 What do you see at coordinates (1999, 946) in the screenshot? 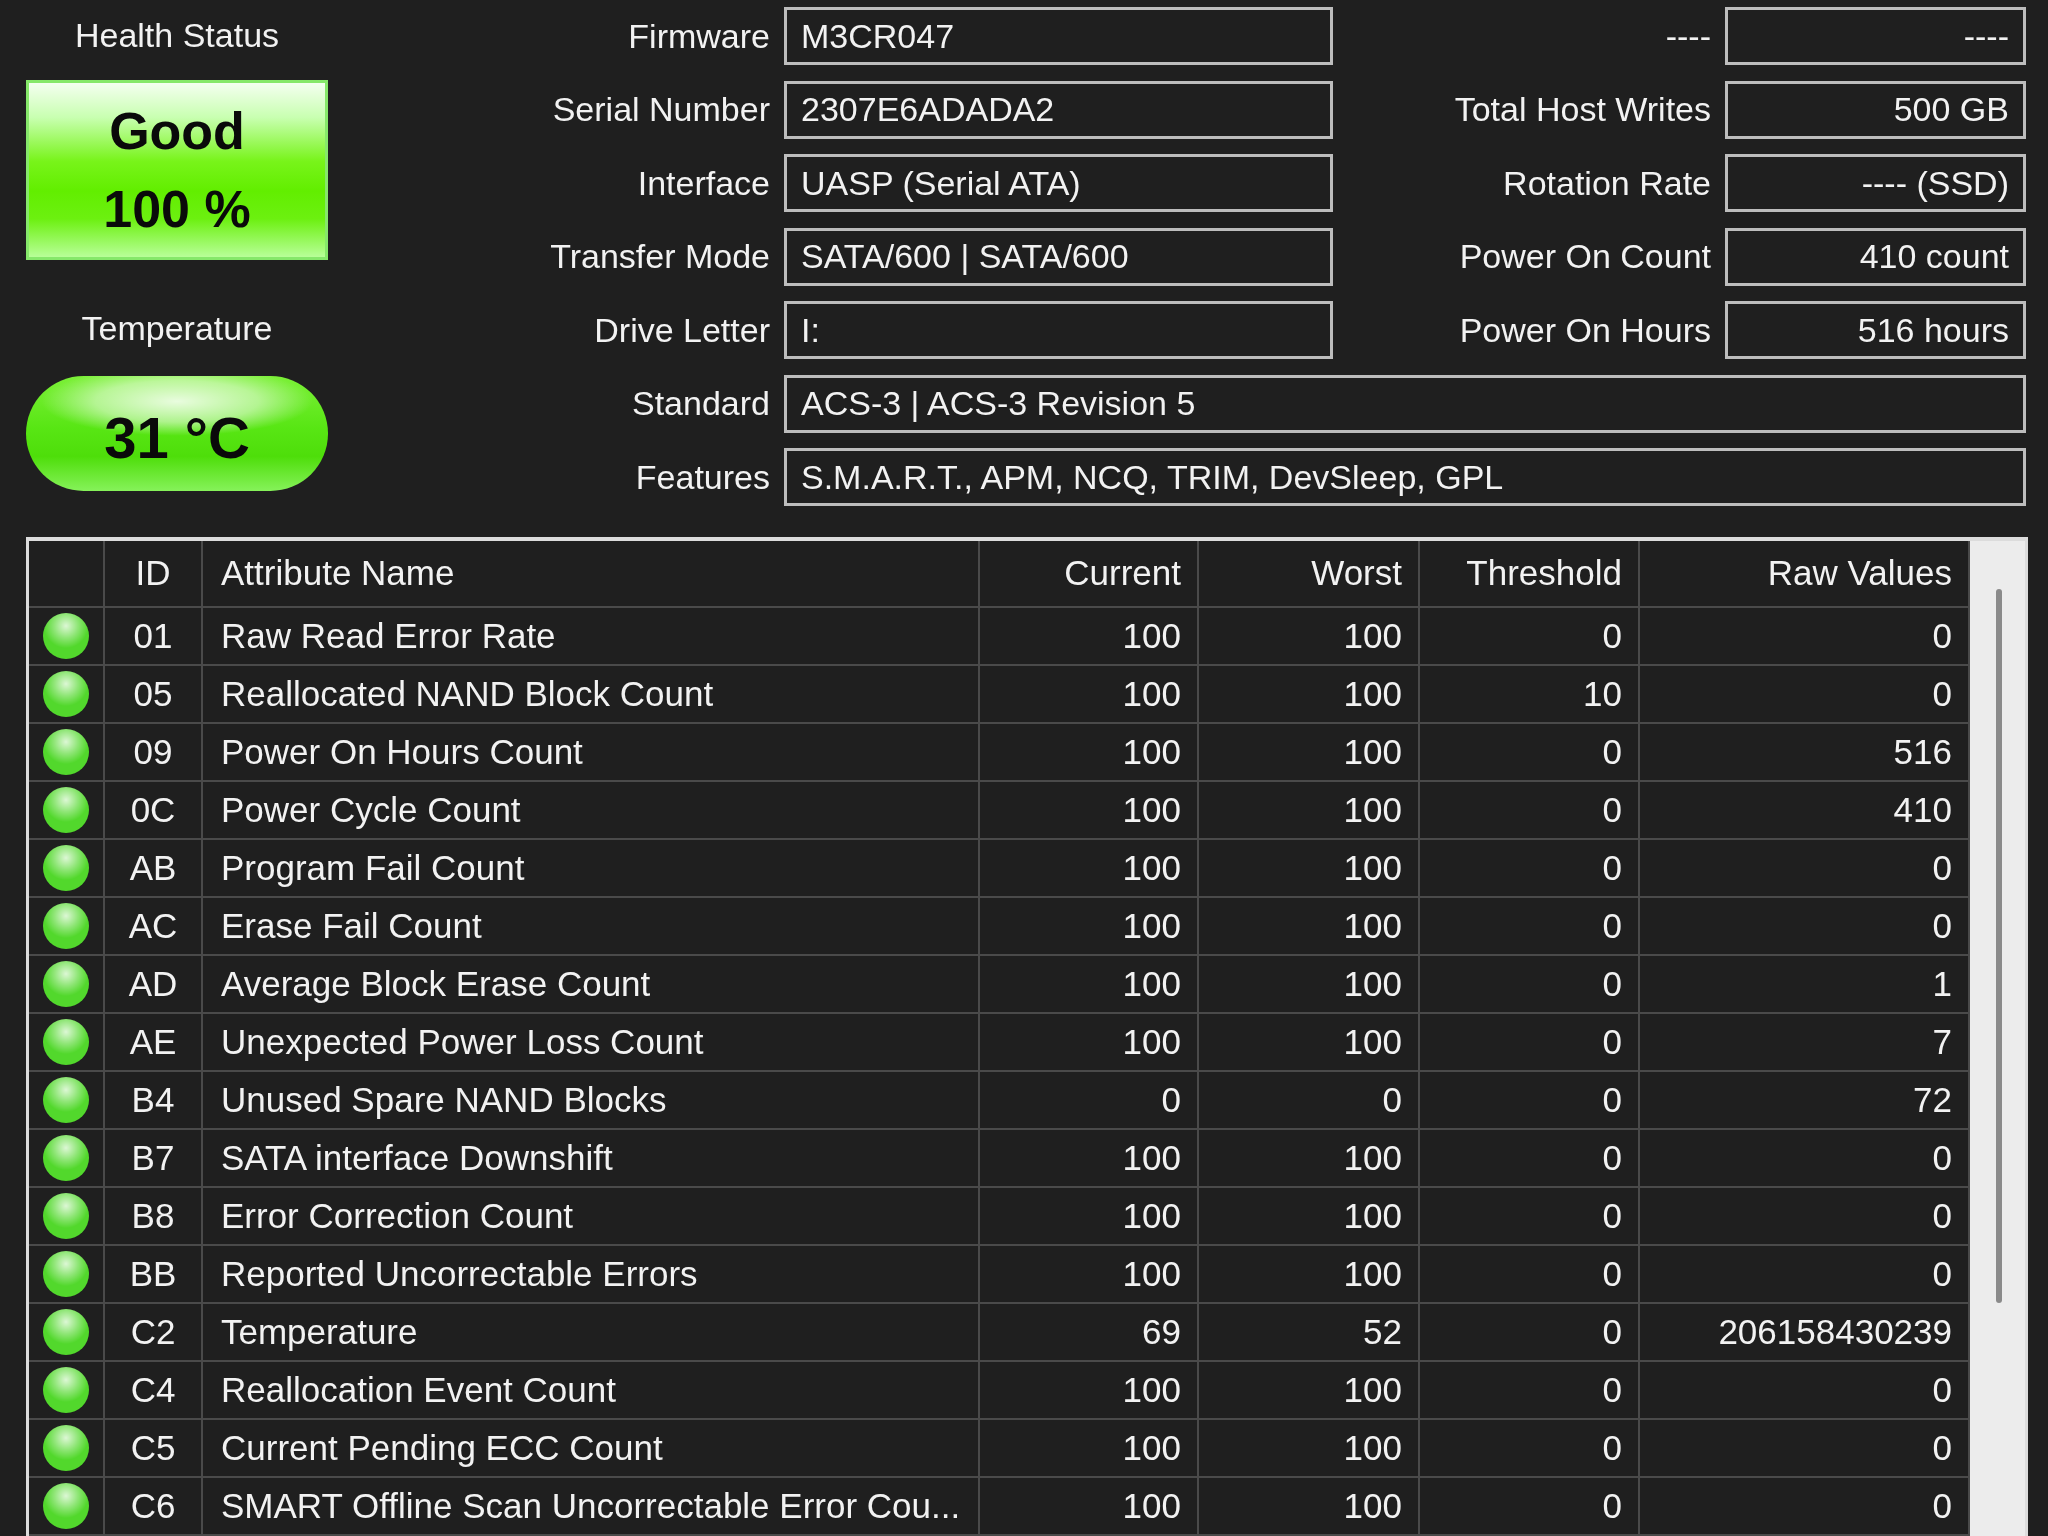
I see `scrollbar-thumb` at bounding box center [1999, 946].